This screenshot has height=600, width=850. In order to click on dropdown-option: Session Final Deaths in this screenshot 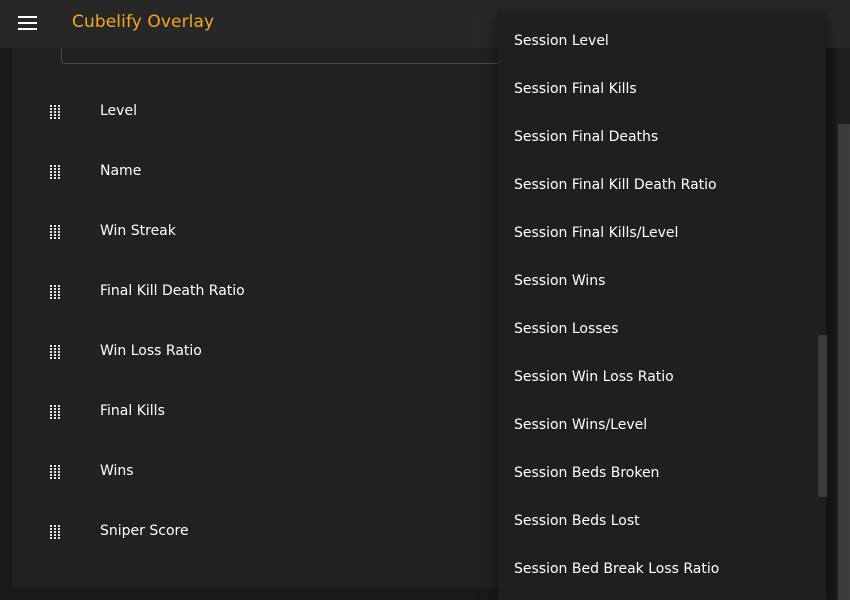, I will do `click(657, 132)`.